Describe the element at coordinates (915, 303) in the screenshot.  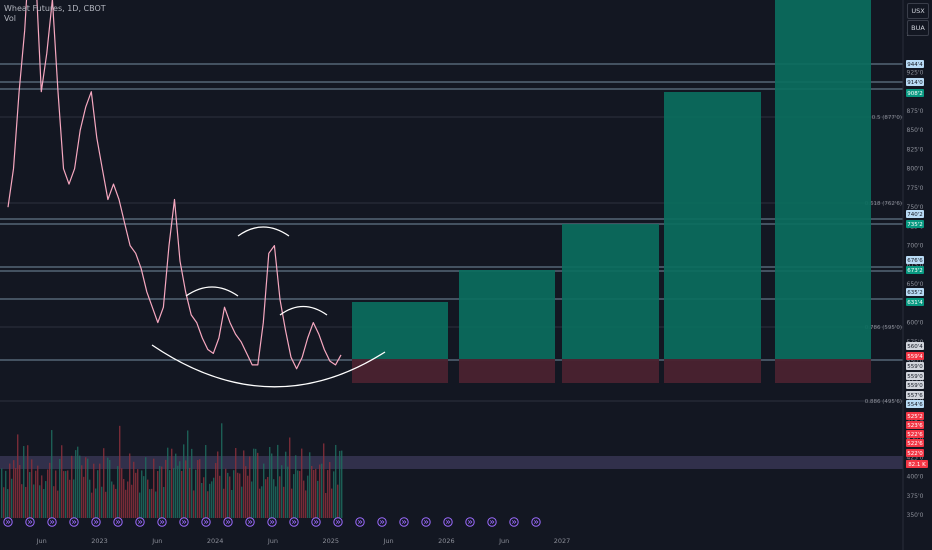
I see `price-level-tag-label: 631'4` at that location.